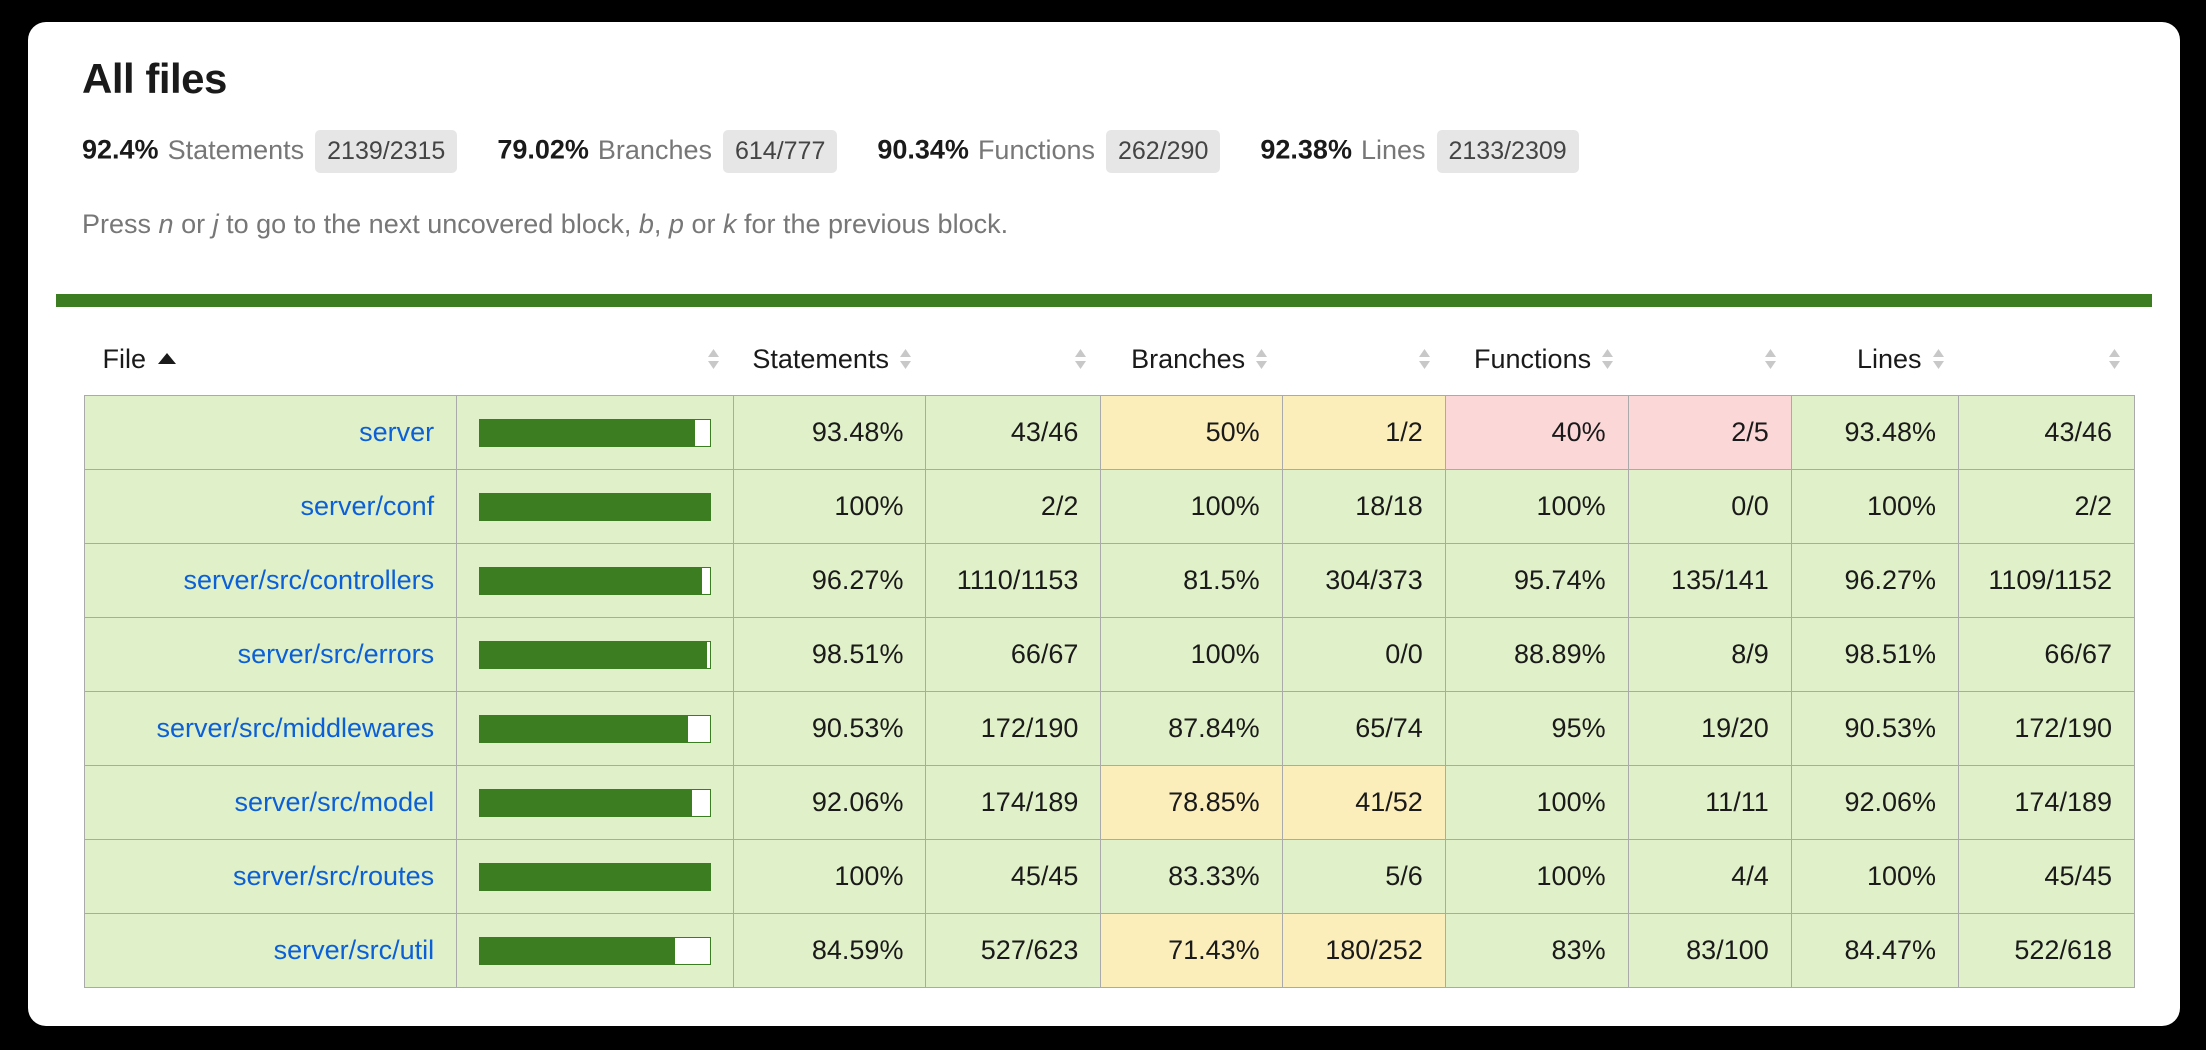 The image size is (2206, 1050). What do you see at coordinates (1188, 359) in the screenshot?
I see `column-header-branches-label: Branches` at bounding box center [1188, 359].